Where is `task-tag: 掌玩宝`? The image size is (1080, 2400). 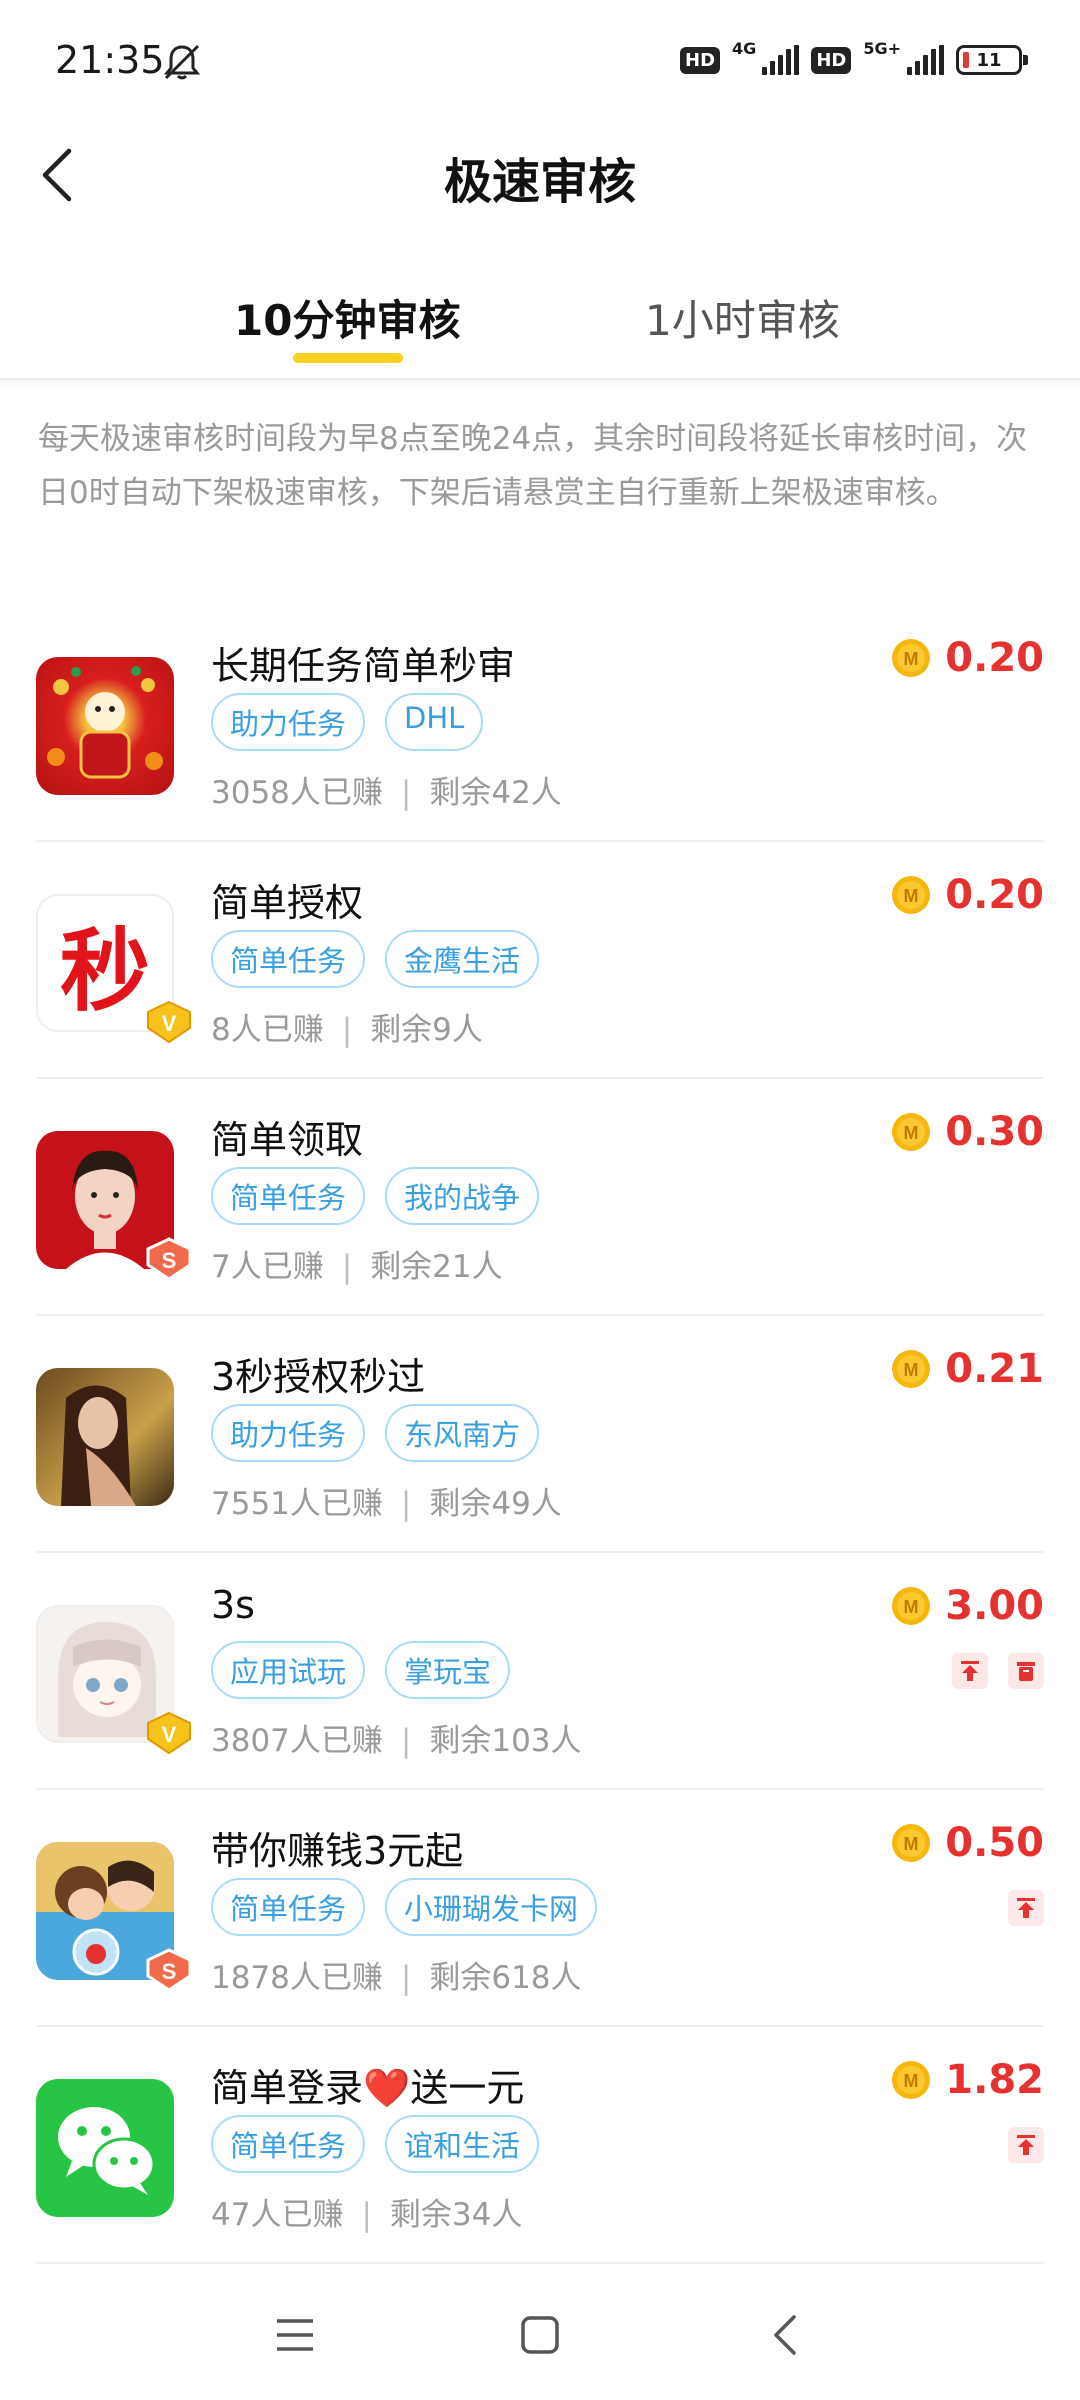
task-tag: 掌玩宝 is located at coordinates (448, 1670).